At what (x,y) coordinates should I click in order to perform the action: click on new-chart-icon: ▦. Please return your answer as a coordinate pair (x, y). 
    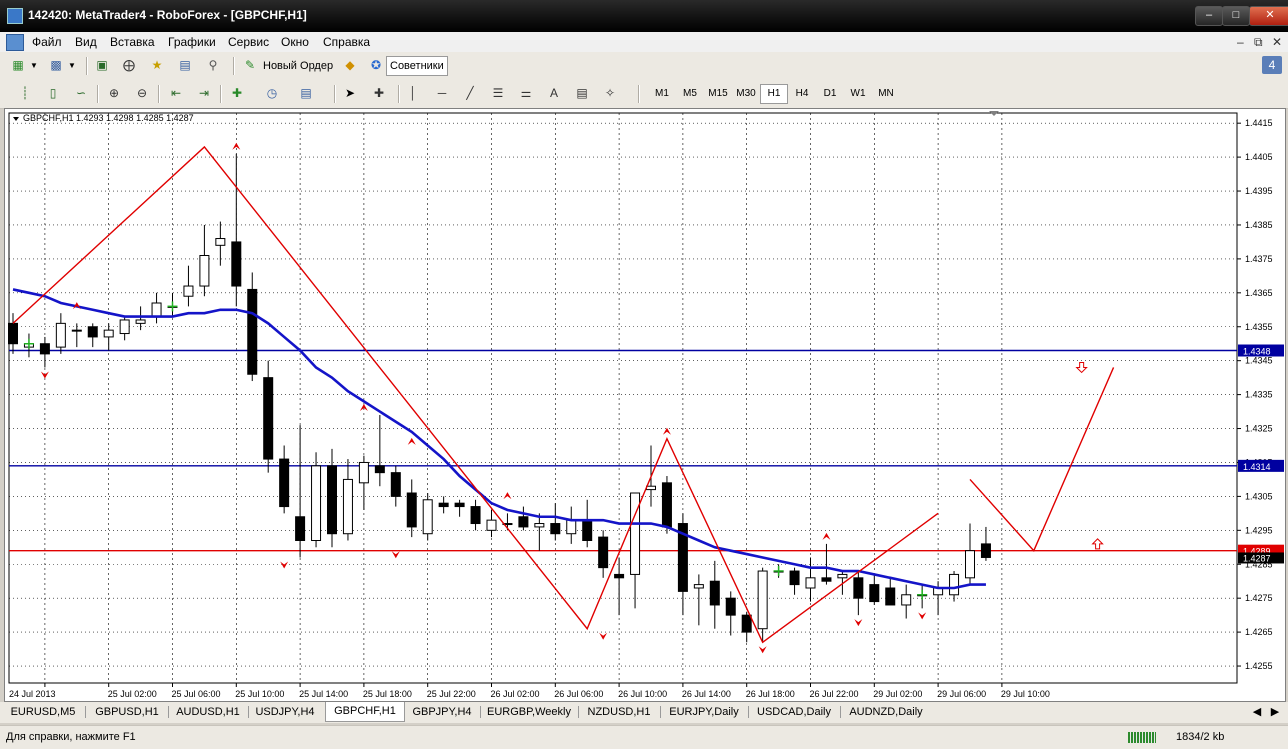
    Looking at the image, I should click on (18, 65).